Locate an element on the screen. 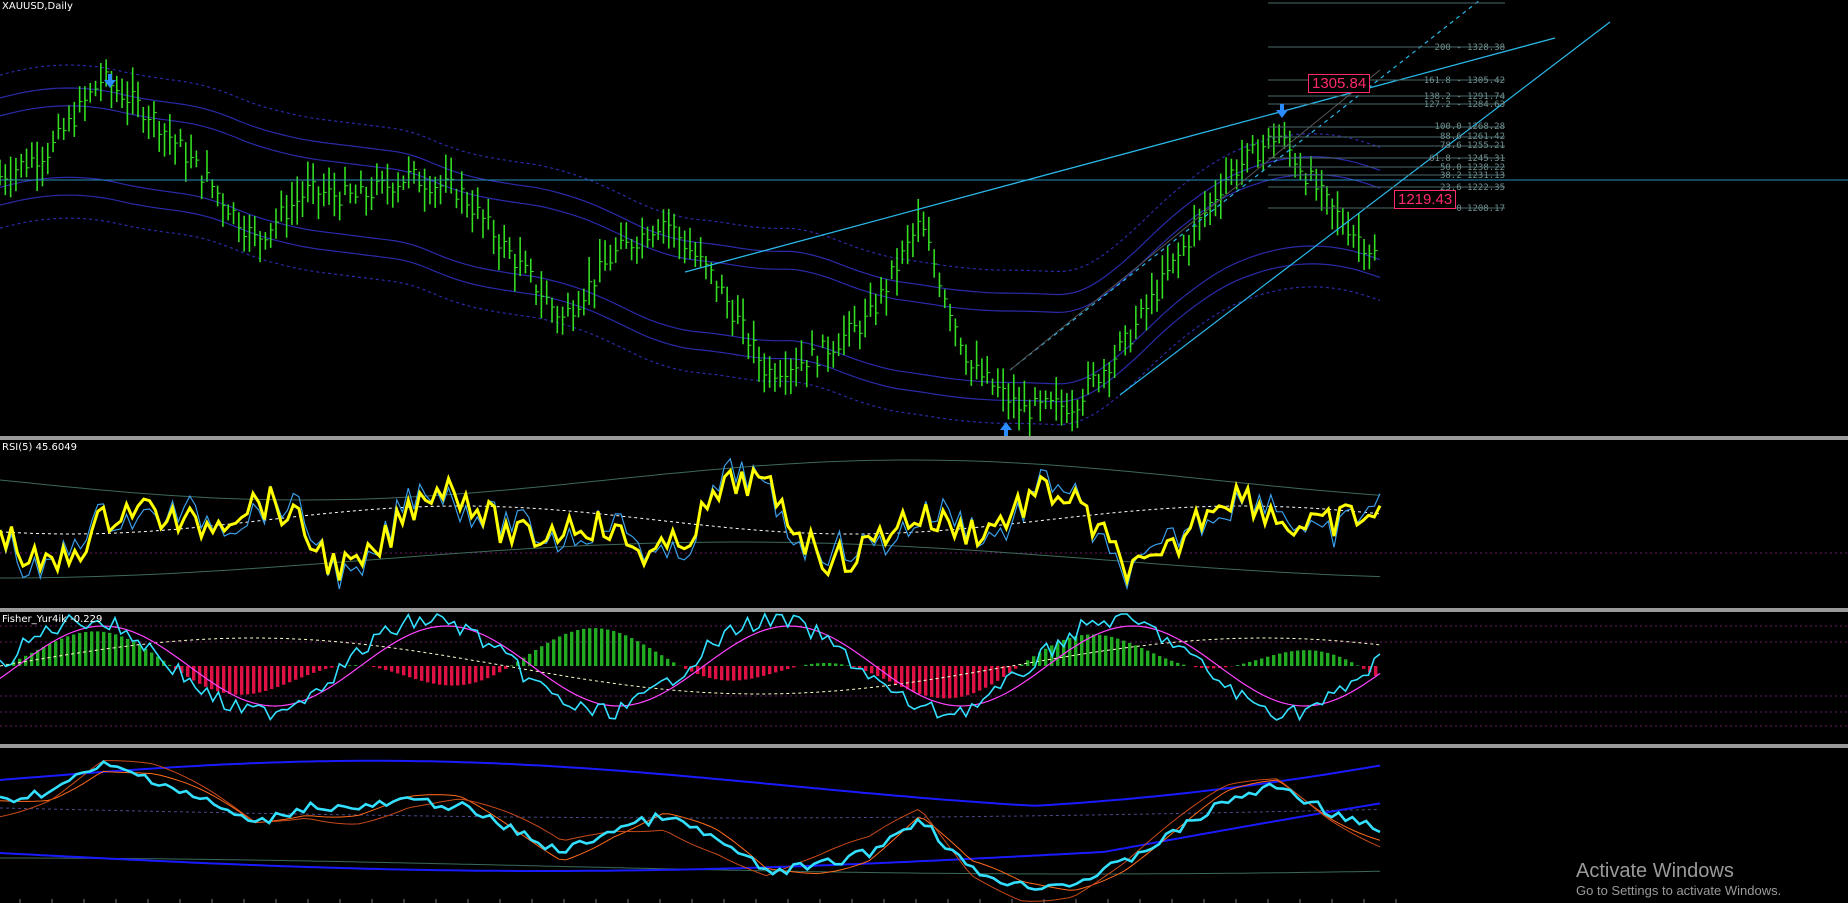 The image size is (1848, 903). fisher-title: Fisher_Yur4ik -0.229 is located at coordinates (52, 619).